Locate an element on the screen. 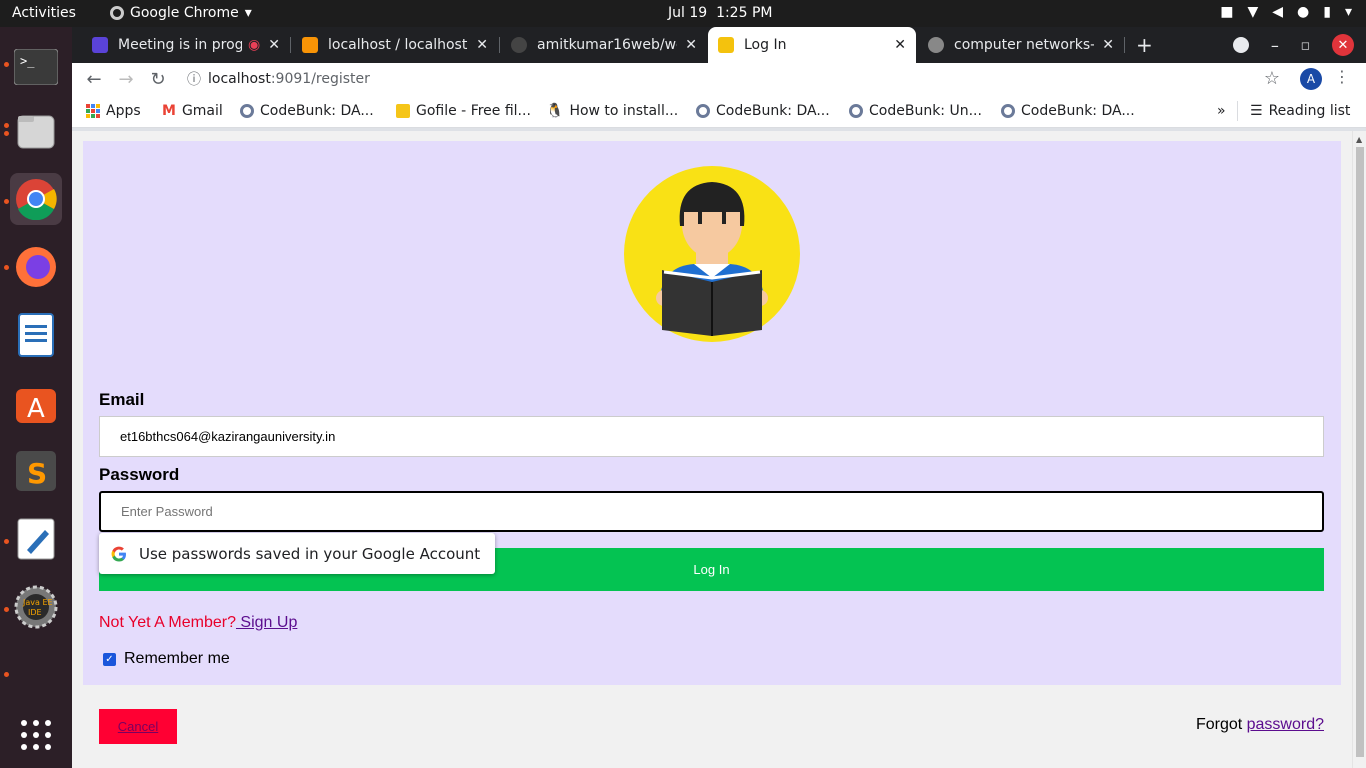 The image size is (1366, 768). apps-grid-icon is located at coordinates (93, 111).